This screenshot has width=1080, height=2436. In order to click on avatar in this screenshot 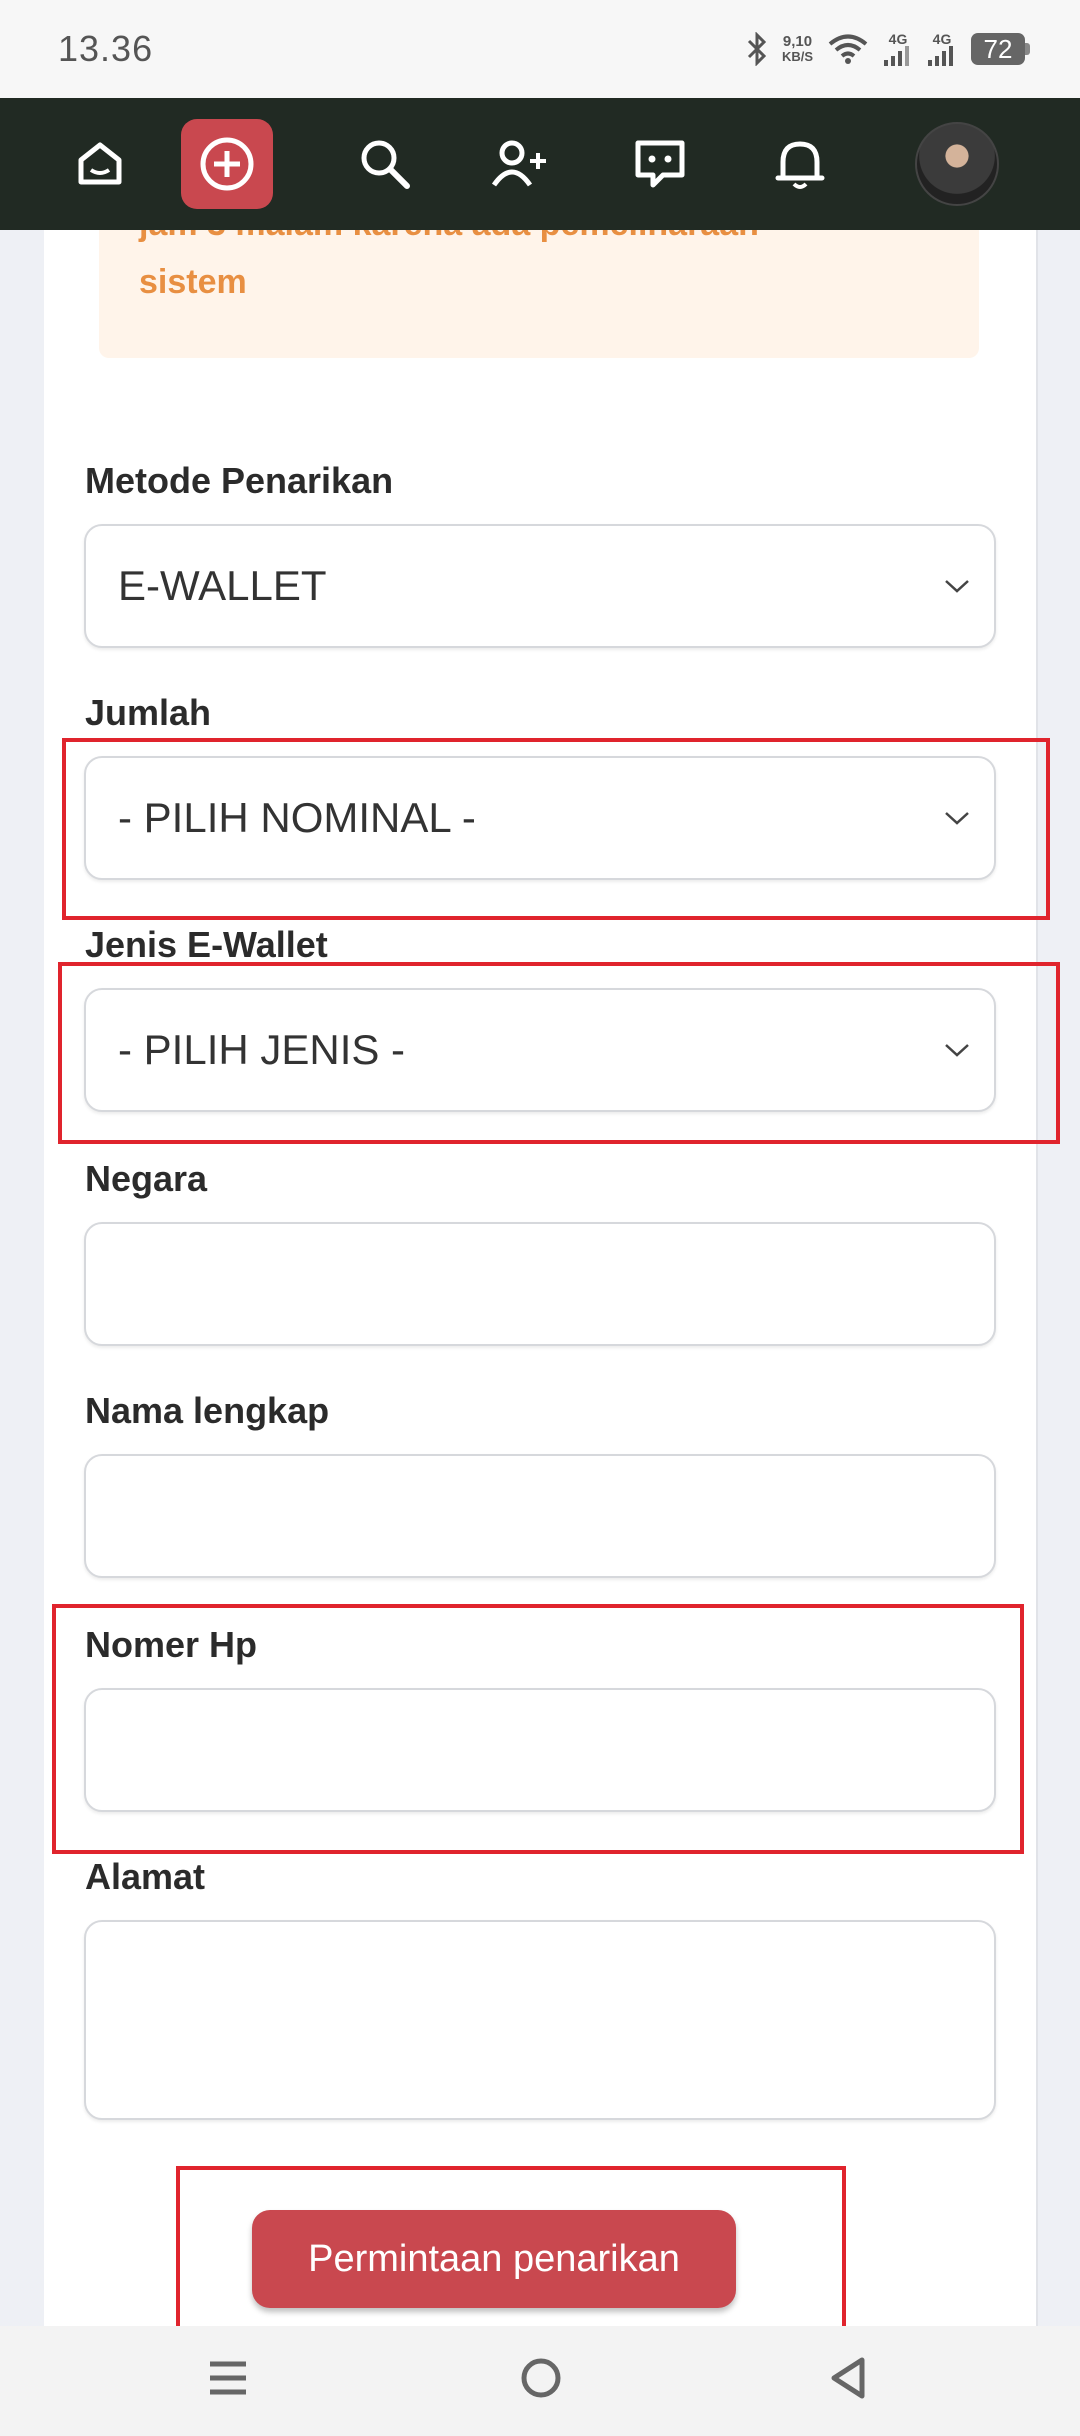, I will do `click(957, 164)`.